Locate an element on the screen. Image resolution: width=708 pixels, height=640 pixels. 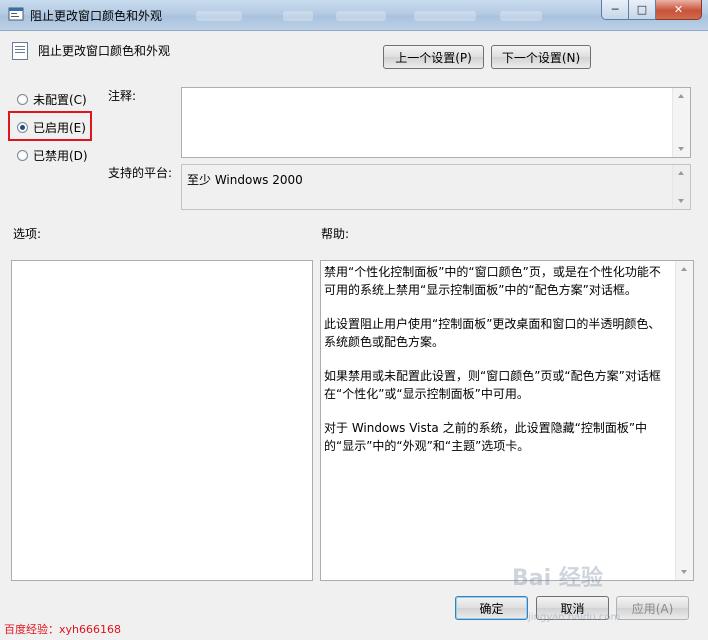
radio-disabled-indicator is located at coordinates (22, 155).